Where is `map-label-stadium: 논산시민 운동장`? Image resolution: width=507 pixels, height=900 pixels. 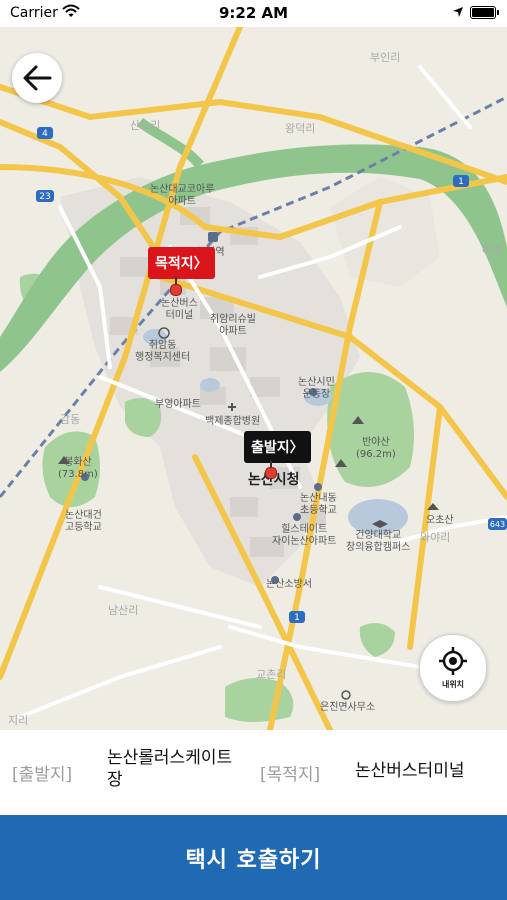 map-label-stadium: 논산시민 운동장 is located at coordinates (316, 388).